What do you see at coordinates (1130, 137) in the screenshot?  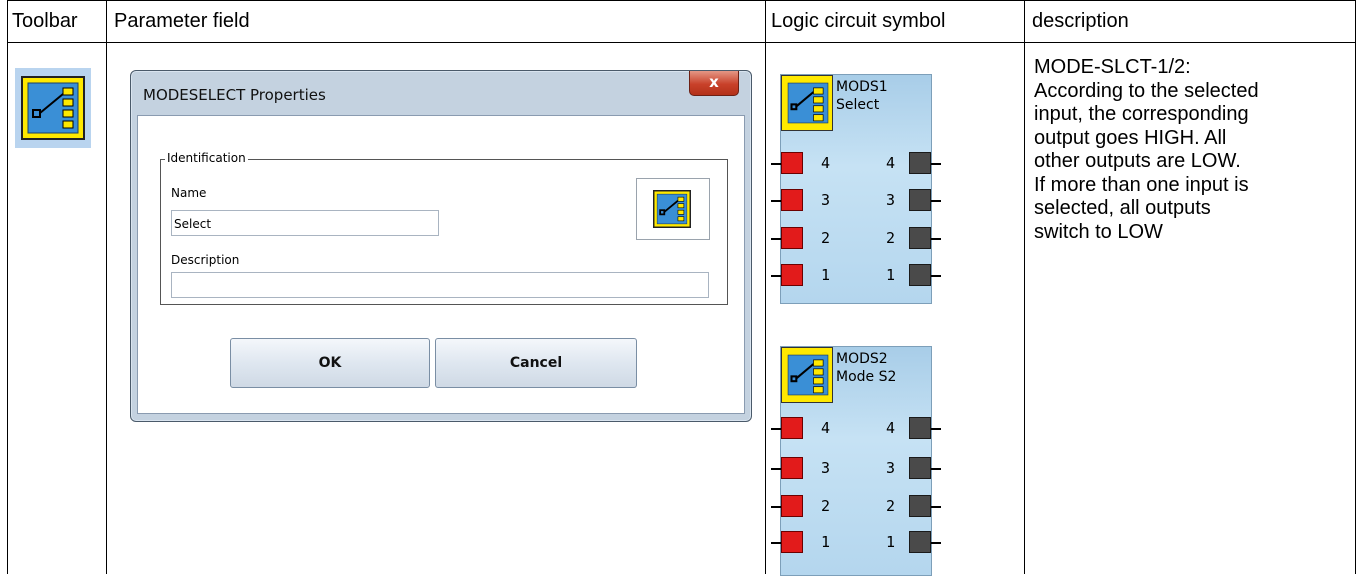 I see `description-line: output goes HIGH. All` at bounding box center [1130, 137].